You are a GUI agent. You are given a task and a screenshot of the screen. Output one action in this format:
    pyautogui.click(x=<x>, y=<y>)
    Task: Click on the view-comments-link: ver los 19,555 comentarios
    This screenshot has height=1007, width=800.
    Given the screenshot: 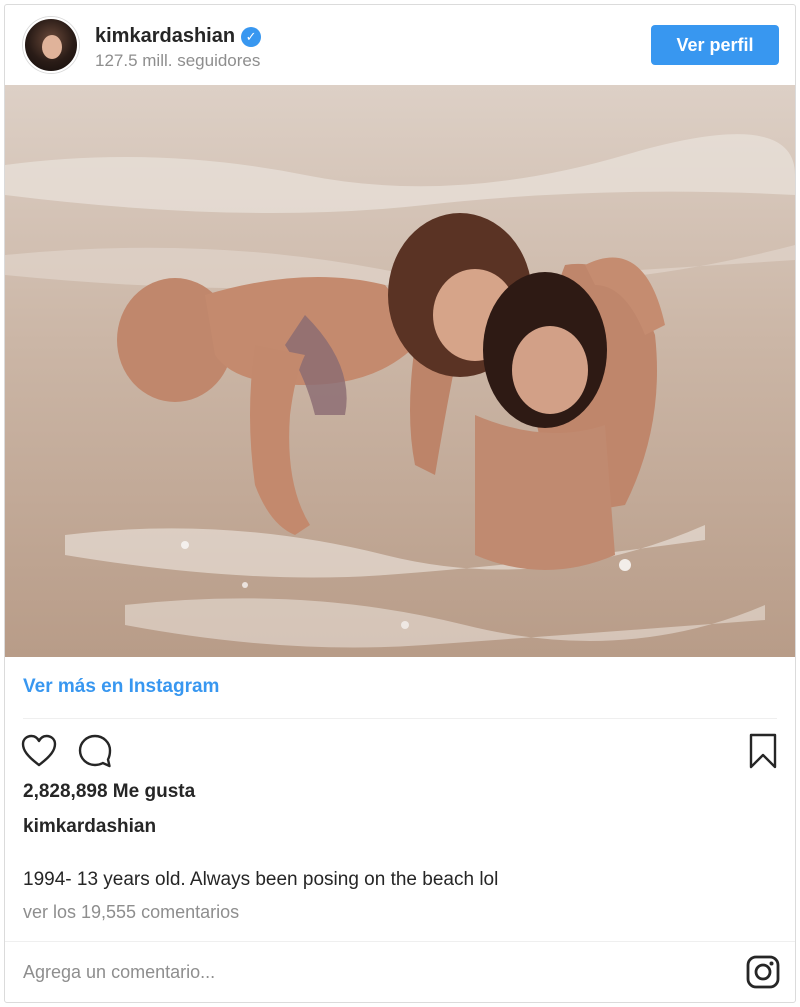 What is the action you would take?
    pyautogui.click(x=131, y=912)
    